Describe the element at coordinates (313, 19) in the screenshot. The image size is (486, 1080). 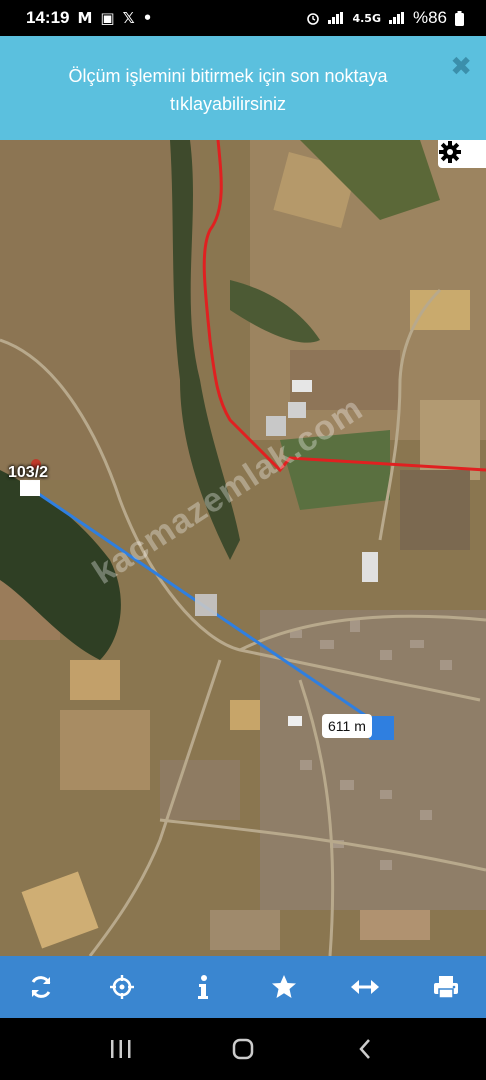
I see `alarm-icon` at that location.